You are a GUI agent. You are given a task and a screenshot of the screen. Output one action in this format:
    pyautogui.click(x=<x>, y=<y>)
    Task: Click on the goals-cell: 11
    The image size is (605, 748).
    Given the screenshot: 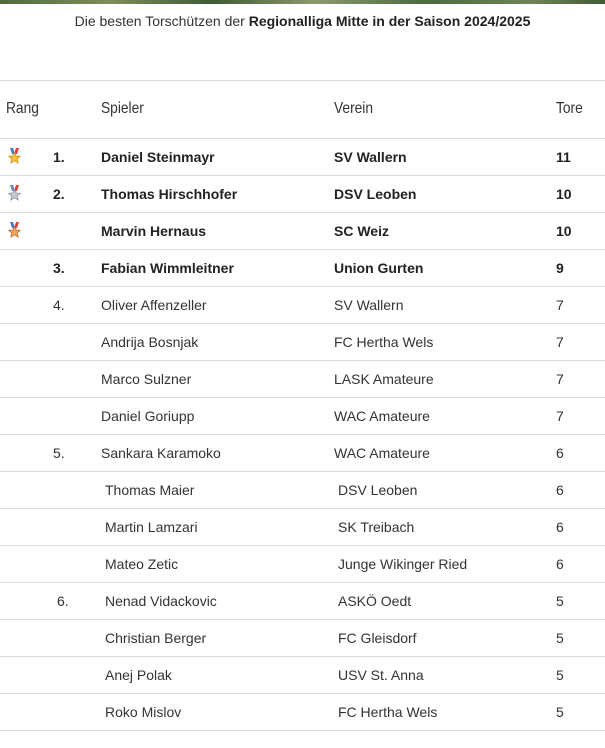 What is the action you would take?
    pyautogui.click(x=563, y=157)
    